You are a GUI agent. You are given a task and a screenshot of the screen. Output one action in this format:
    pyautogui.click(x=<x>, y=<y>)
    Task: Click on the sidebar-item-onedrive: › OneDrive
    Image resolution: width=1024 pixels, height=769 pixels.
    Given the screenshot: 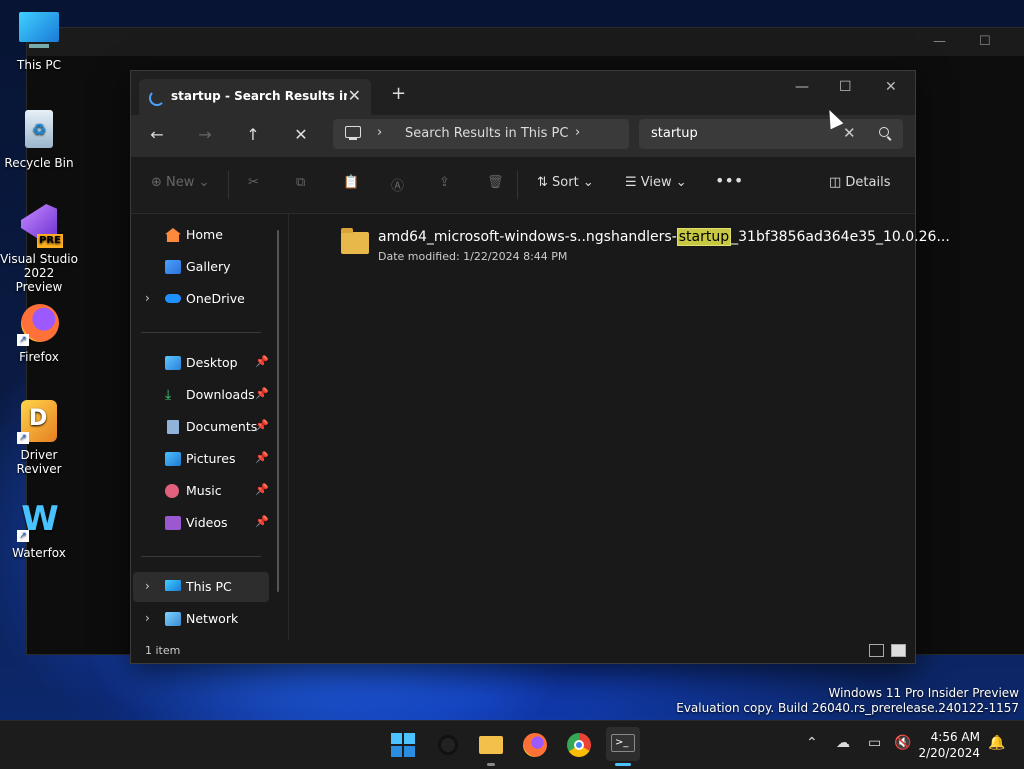 What is the action you would take?
    pyautogui.click(x=201, y=299)
    